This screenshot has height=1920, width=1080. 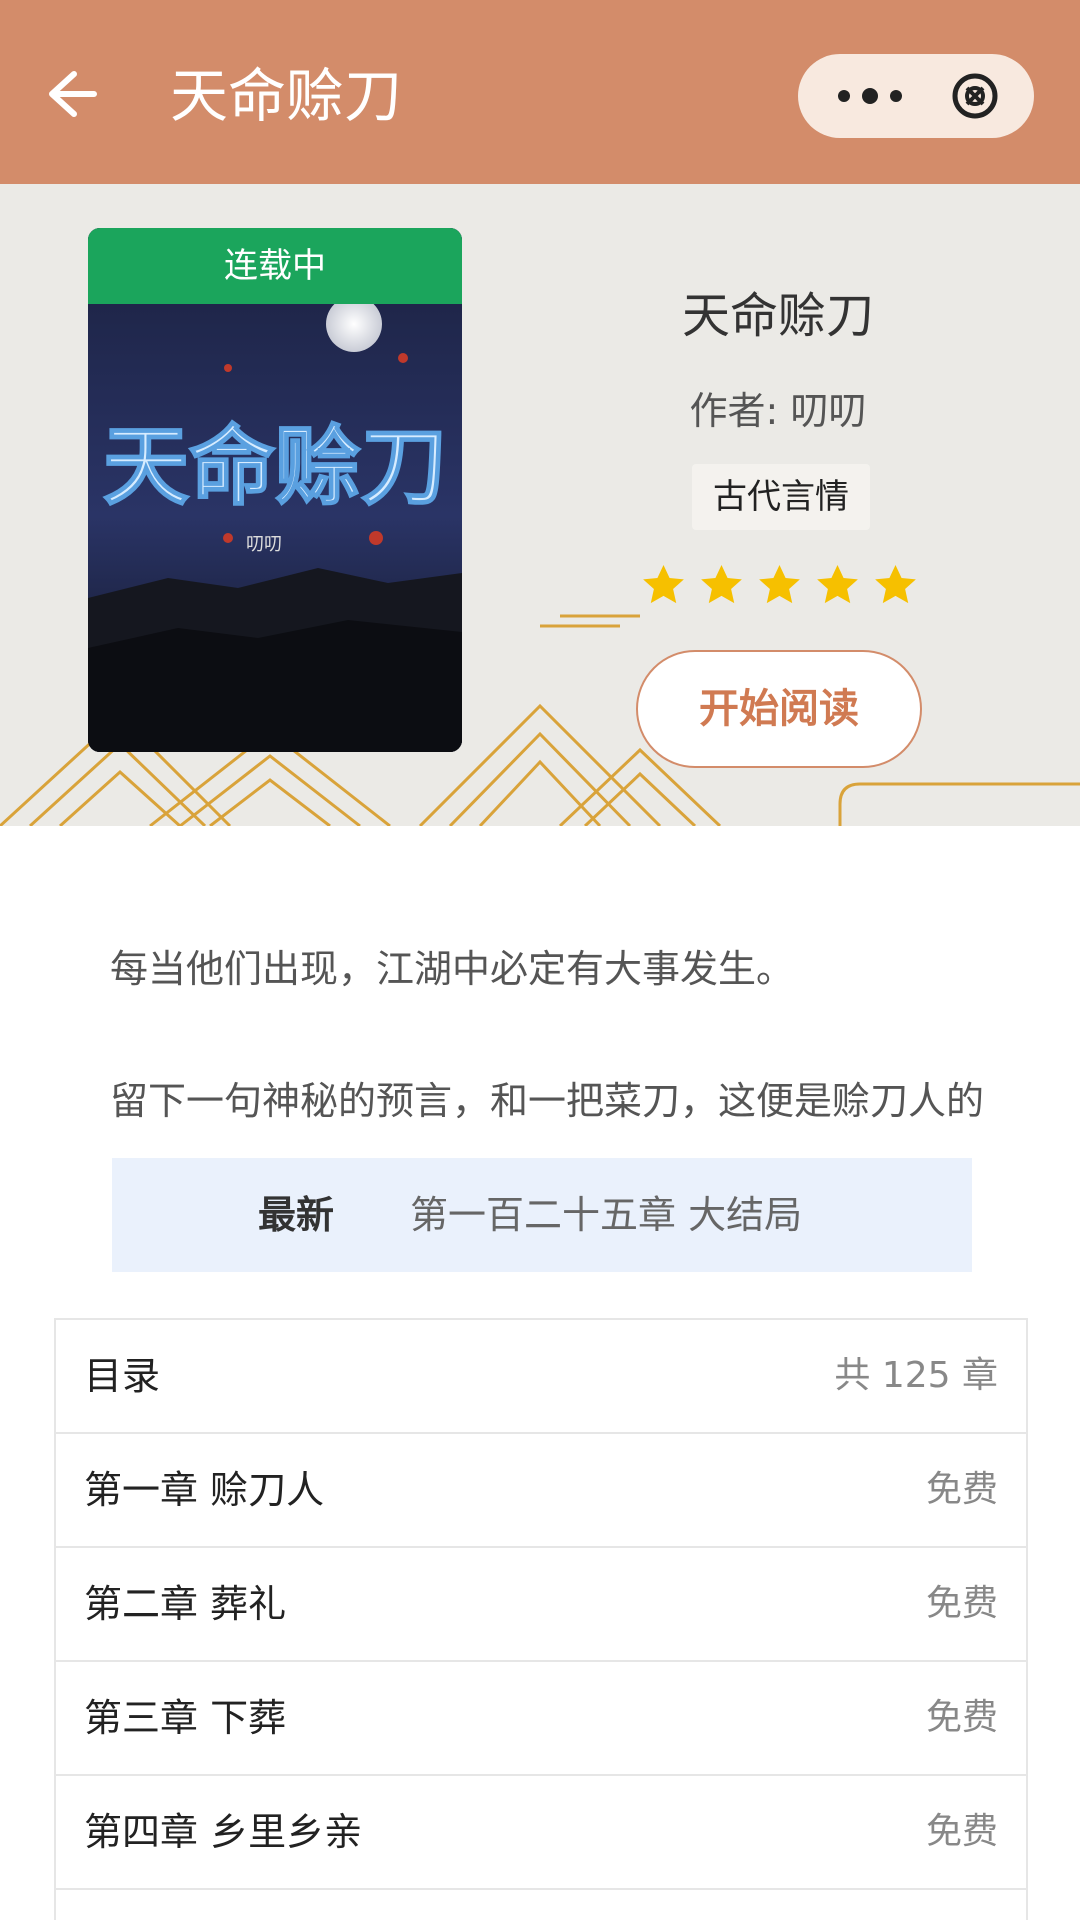 I want to click on cover-art: 天命赊刀 叨叨, so click(x=275, y=490).